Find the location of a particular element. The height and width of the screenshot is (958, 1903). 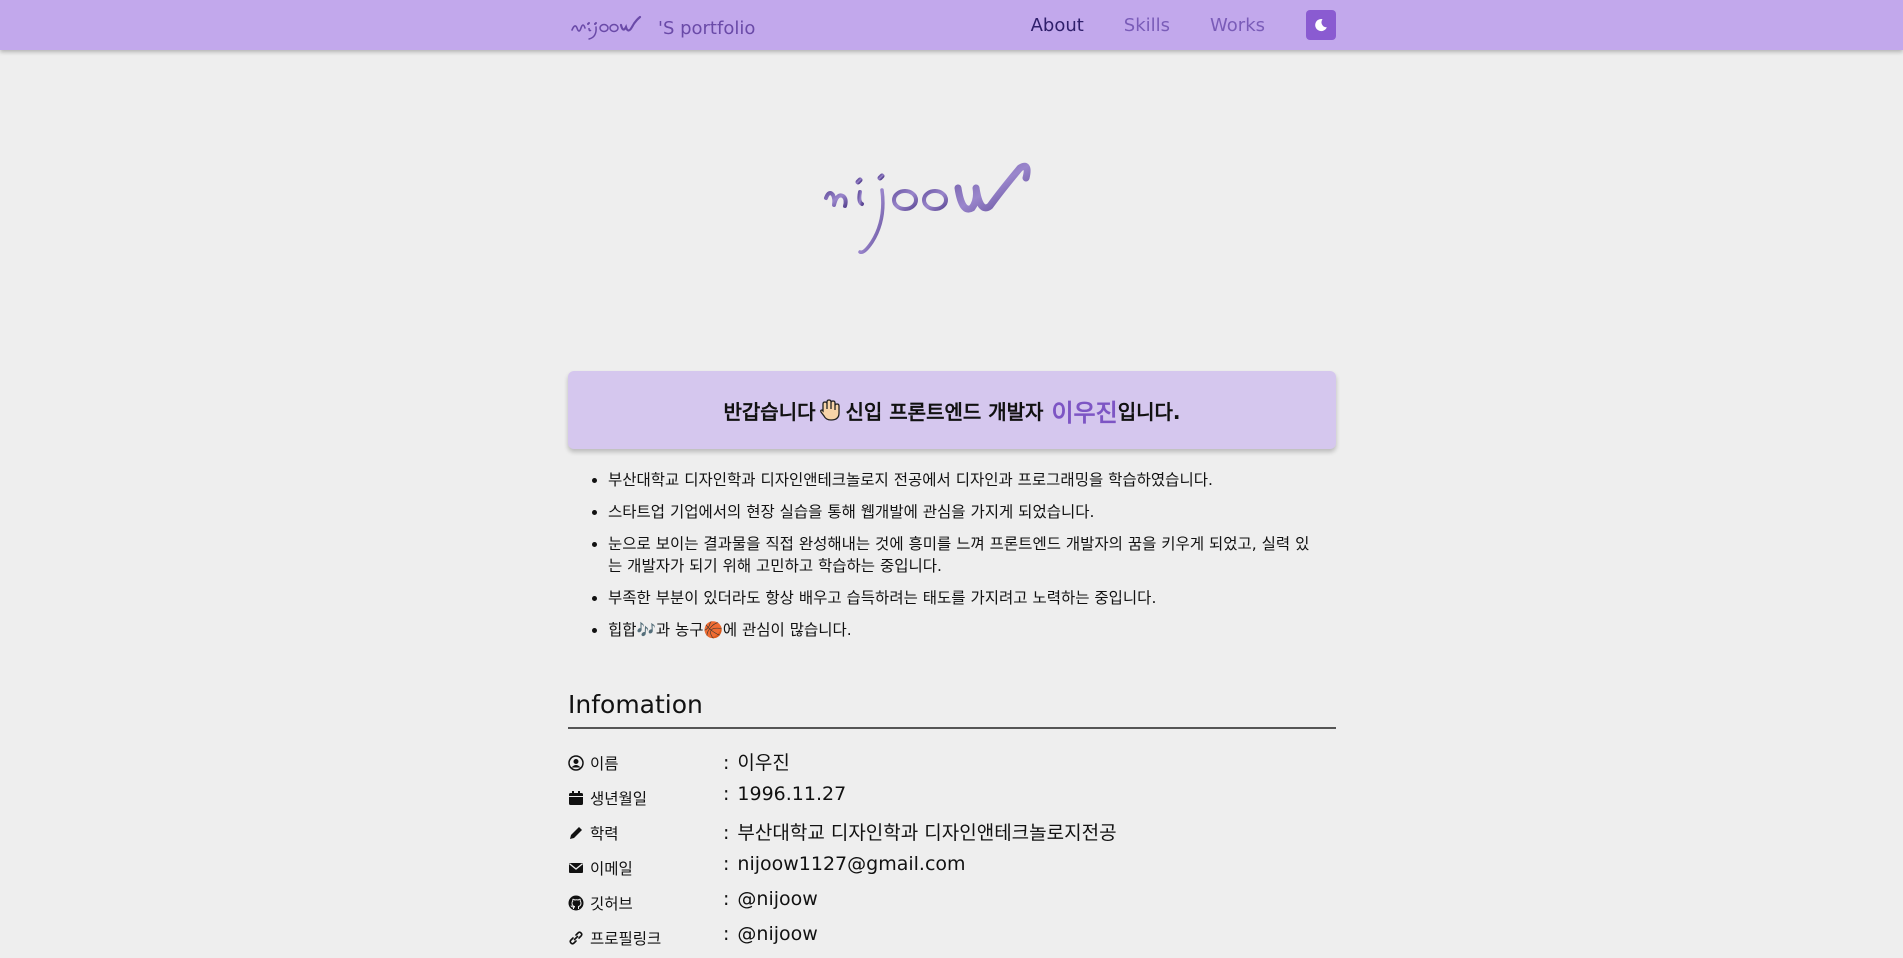

greeting-text: 반갑습니다 is located at coordinates (769, 411).